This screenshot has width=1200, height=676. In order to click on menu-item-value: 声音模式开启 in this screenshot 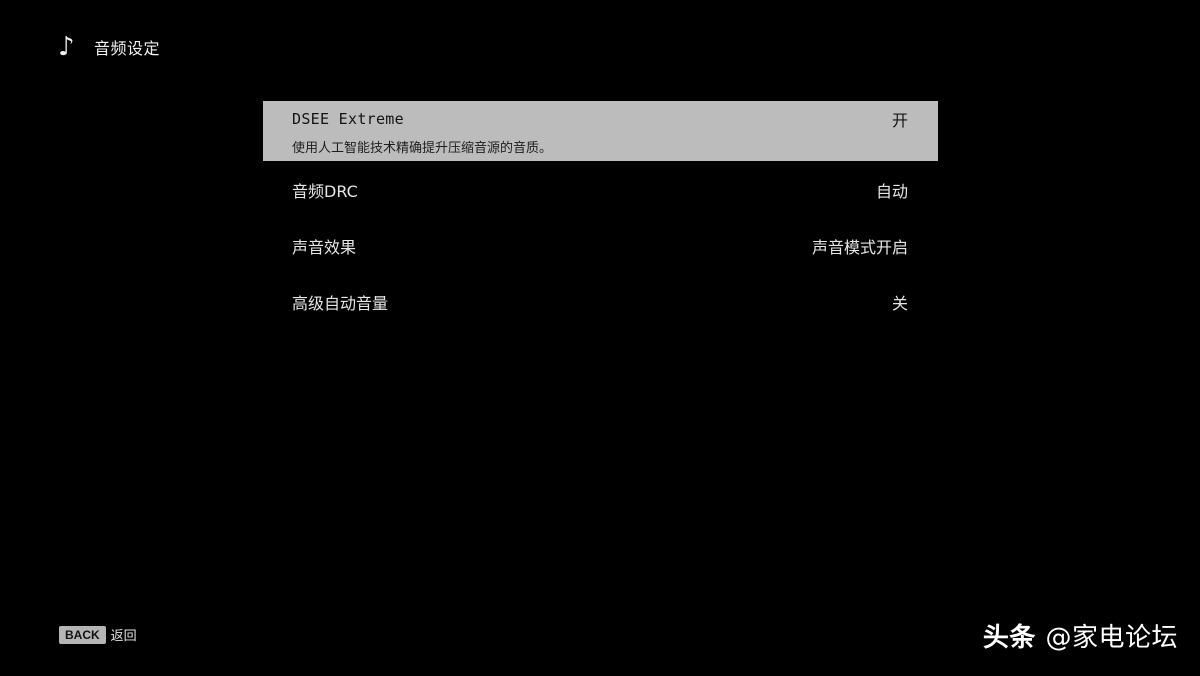, I will do `click(859, 247)`.